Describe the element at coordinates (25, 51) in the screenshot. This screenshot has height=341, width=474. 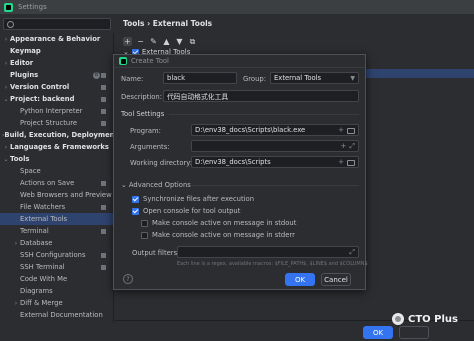
I see `sidebar-item-label: Keymap` at that location.